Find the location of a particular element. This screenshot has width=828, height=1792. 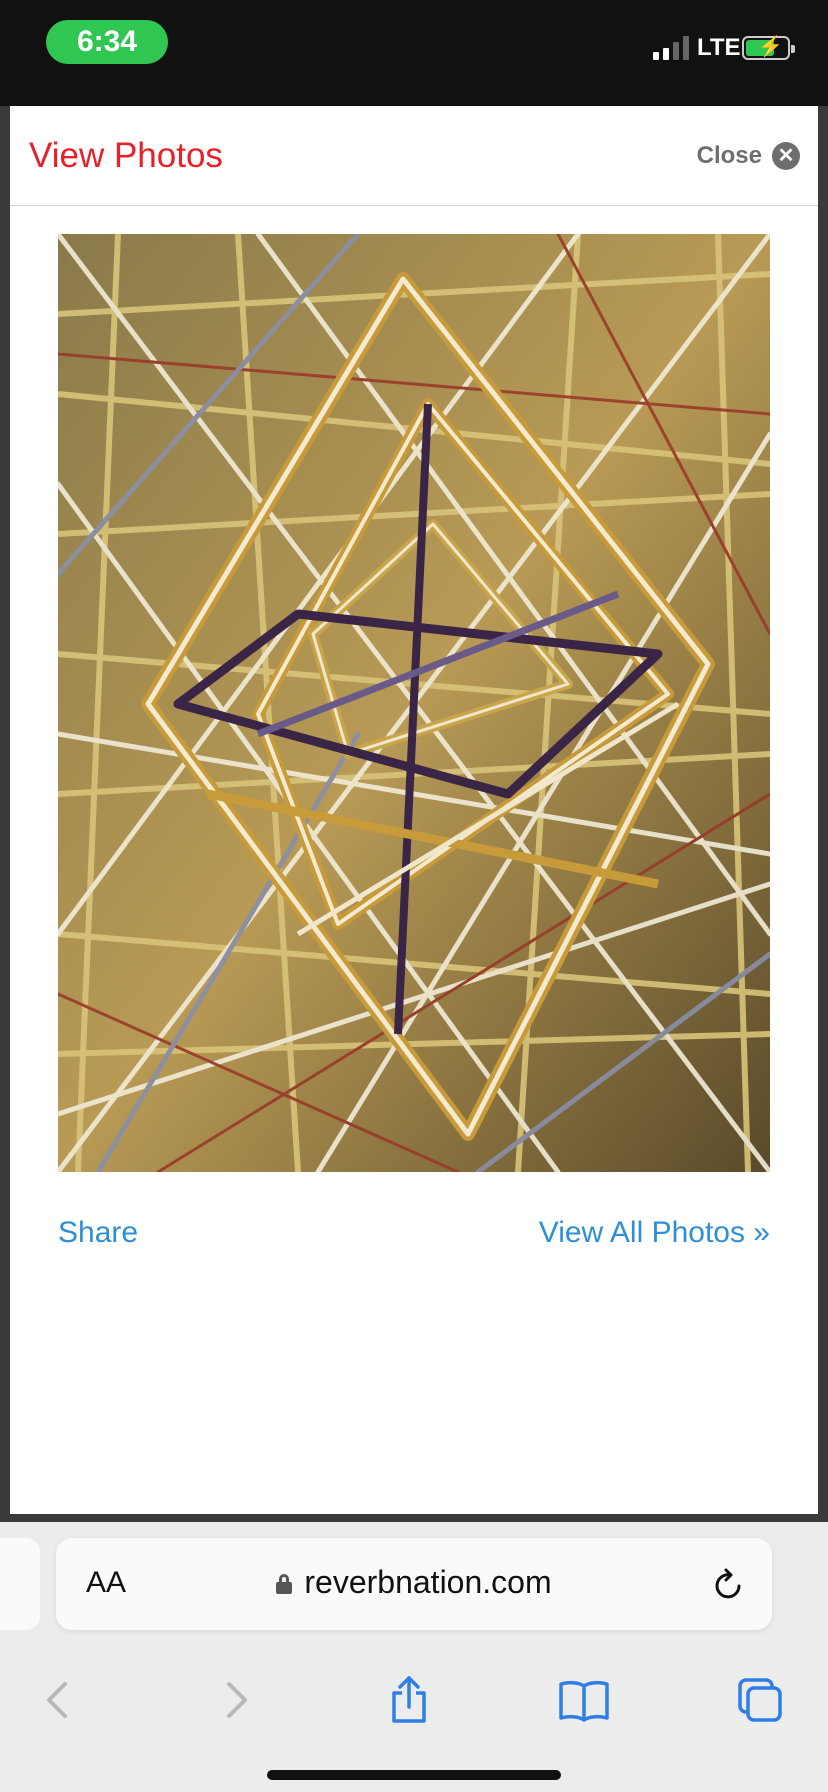

battery-charging-icon: ⚡ is located at coordinates (768, 48).